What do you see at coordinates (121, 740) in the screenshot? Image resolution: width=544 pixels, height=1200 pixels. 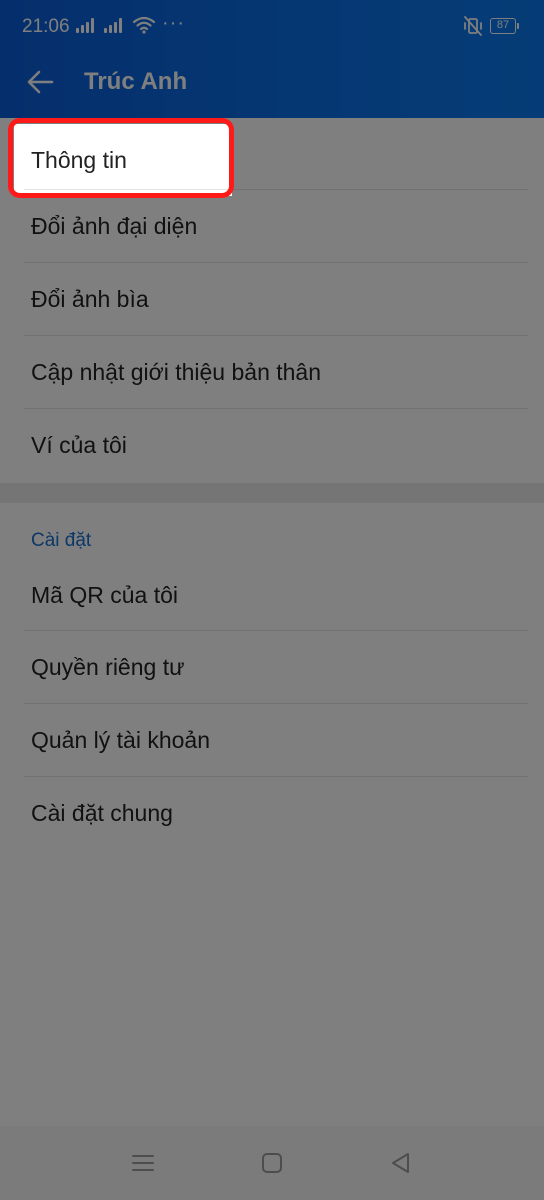 I see `menu-item-label: Quản lý tài khoản` at bounding box center [121, 740].